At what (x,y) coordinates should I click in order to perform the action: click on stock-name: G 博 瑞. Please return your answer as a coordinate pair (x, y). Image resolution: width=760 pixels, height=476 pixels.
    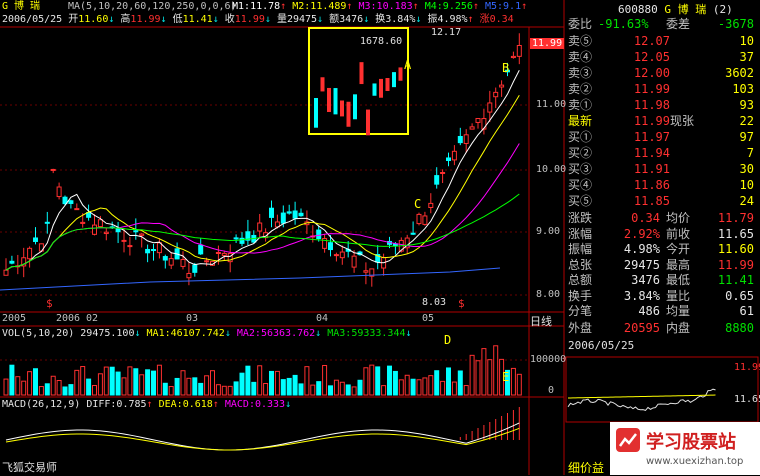
    Looking at the image, I should click on (21, 6).